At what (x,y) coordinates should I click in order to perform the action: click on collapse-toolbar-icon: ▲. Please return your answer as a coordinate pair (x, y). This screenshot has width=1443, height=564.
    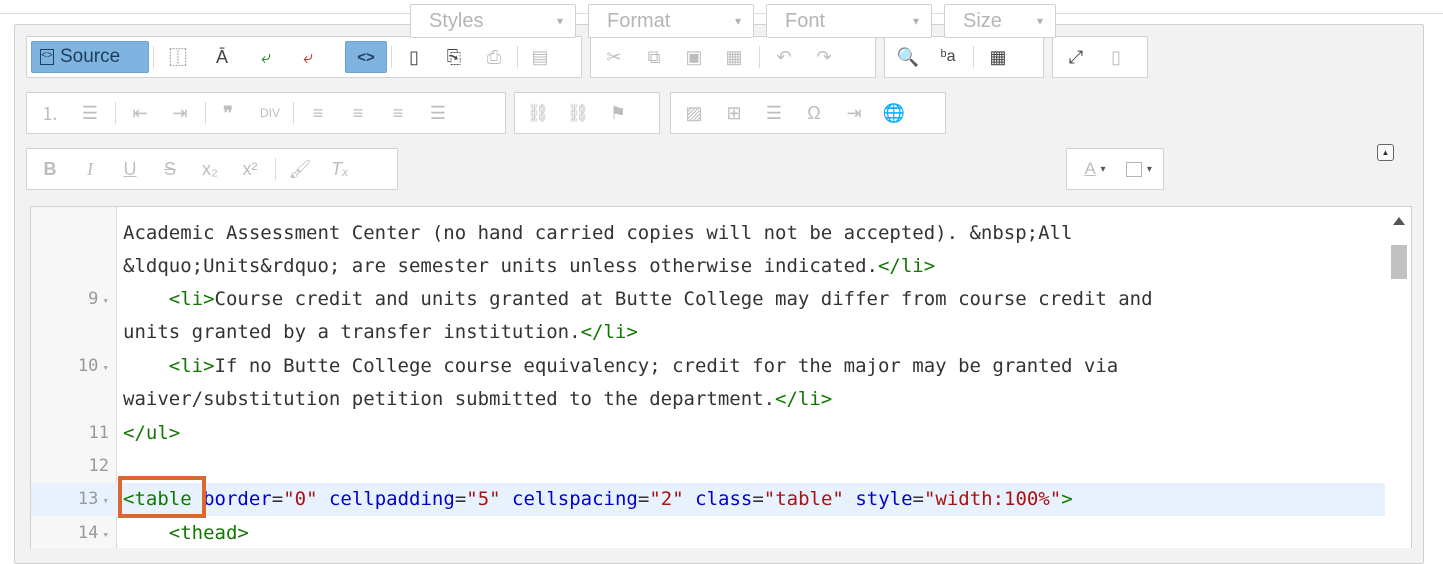
    Looking at the image, I should click on (1385, 152).